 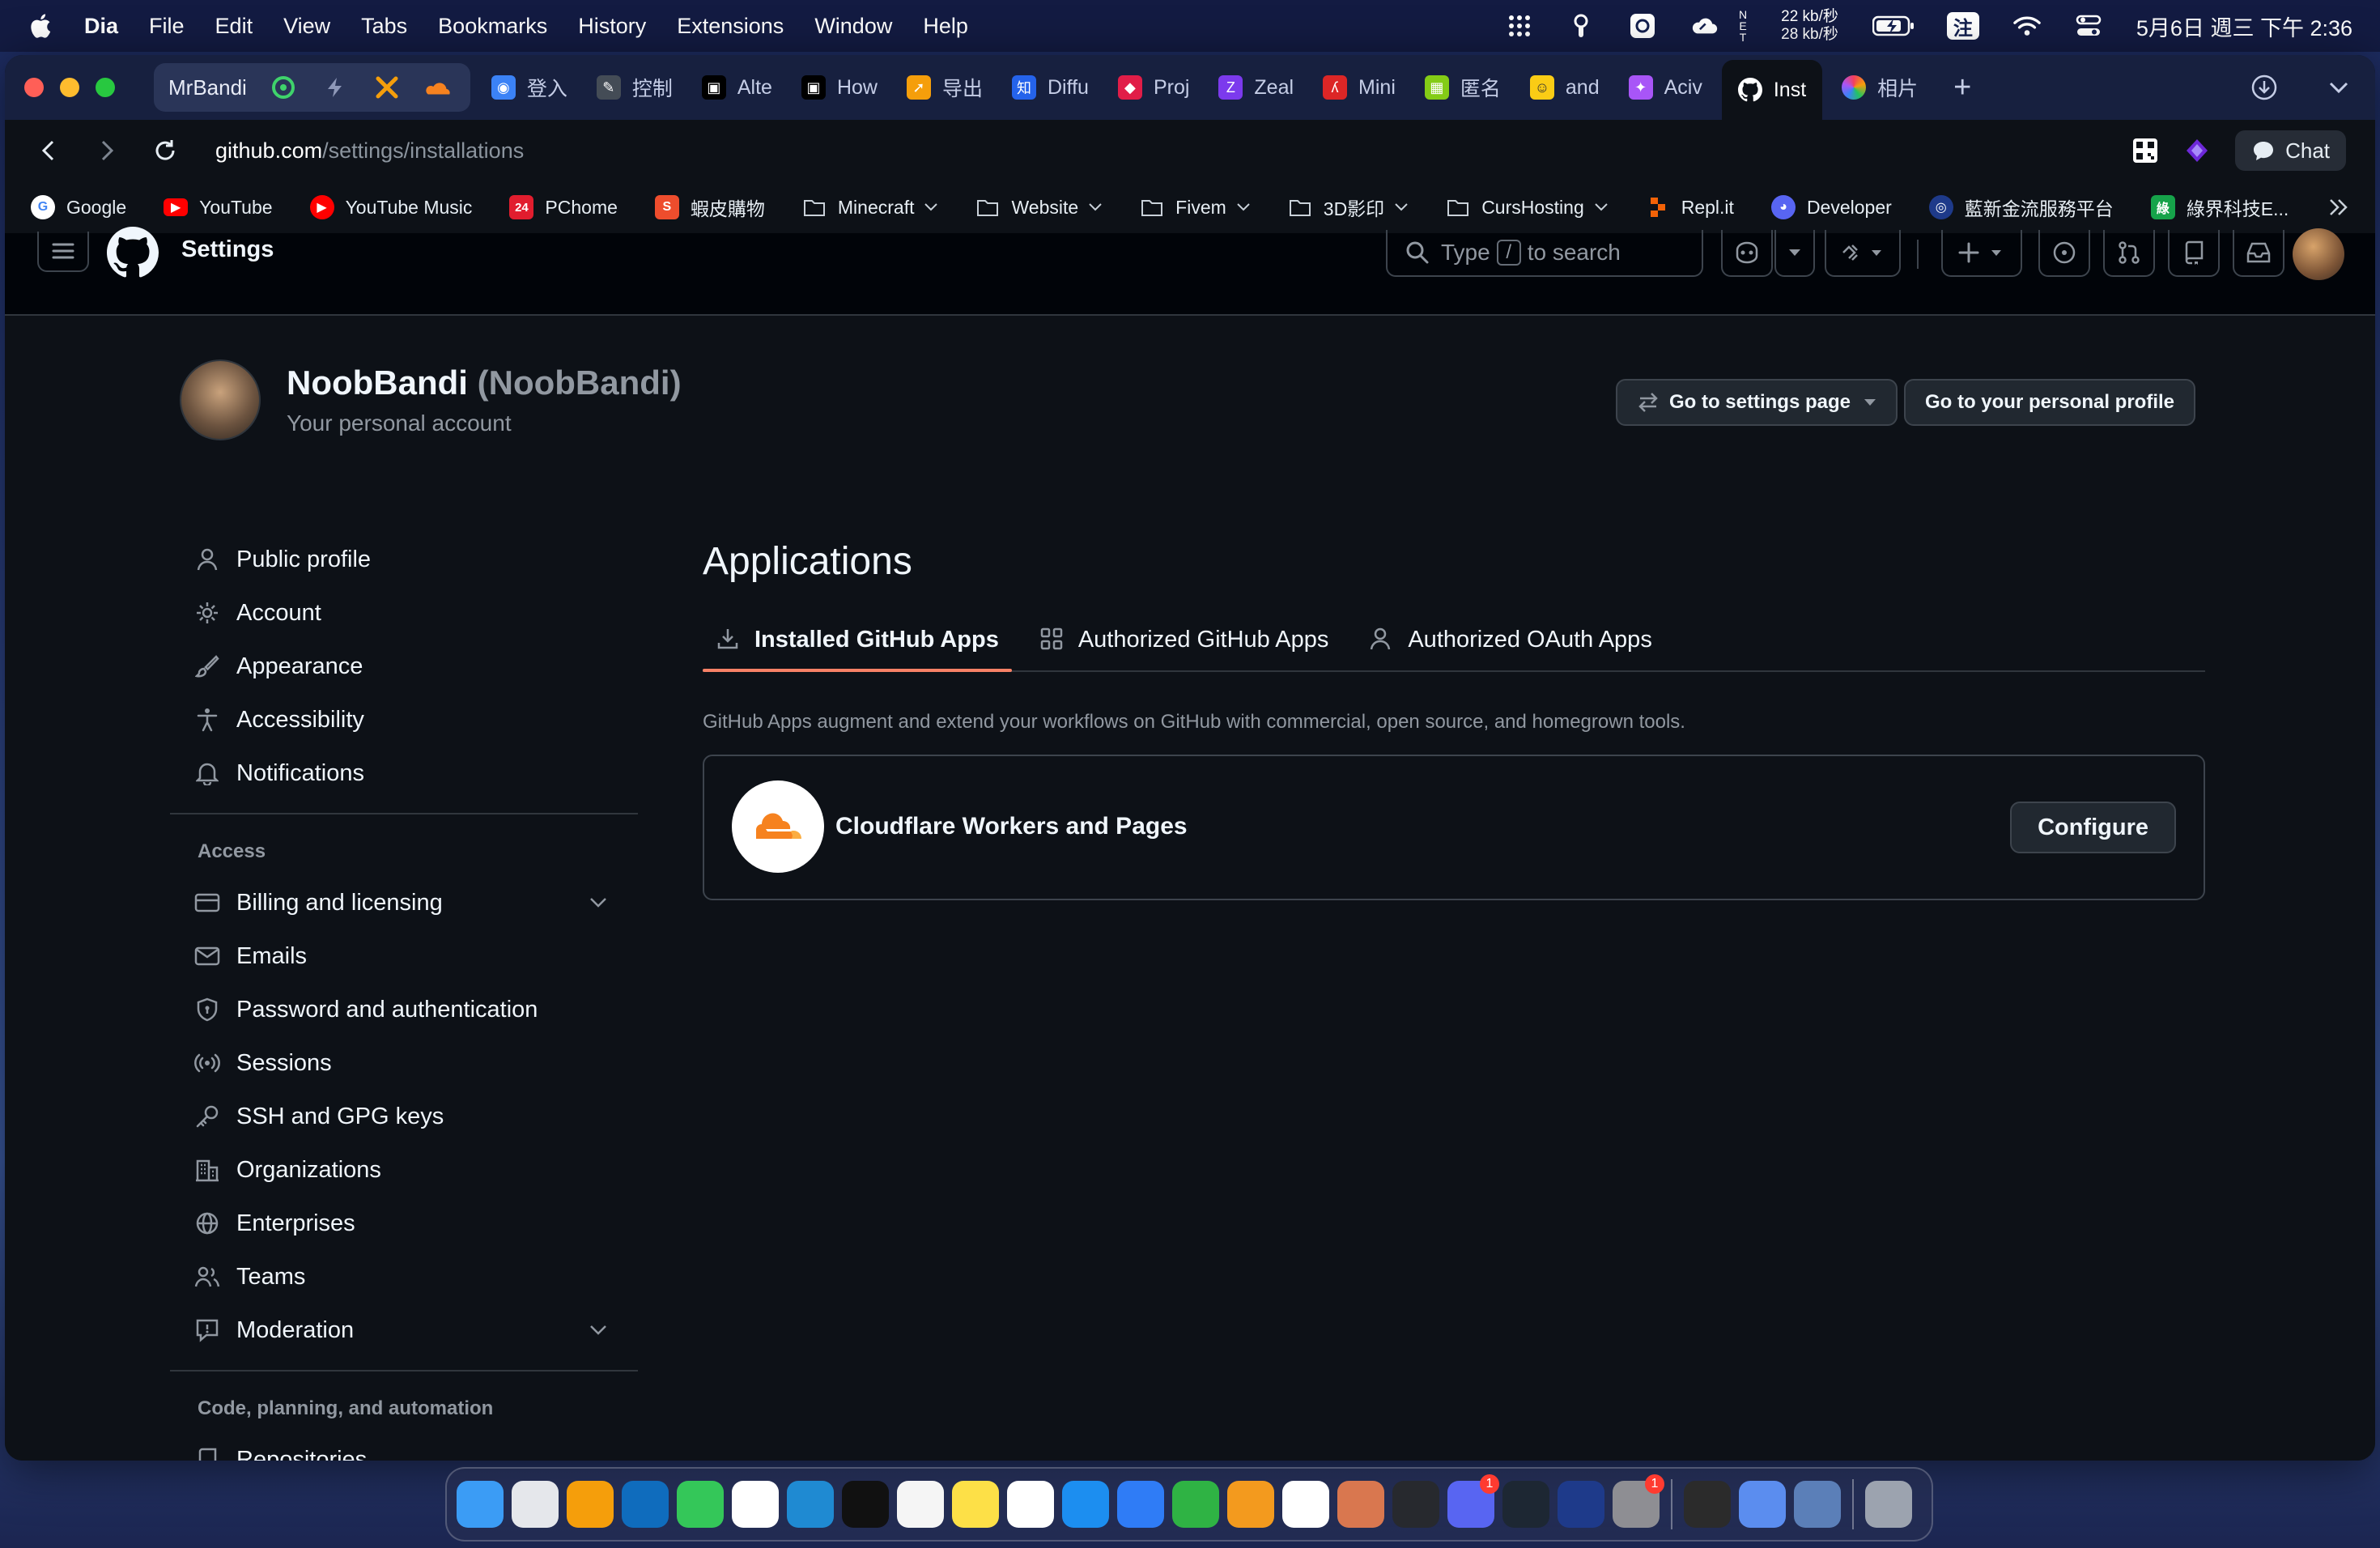 What do you see at coordinates (106, 150) in the screenshot?
I see `forward-button` at bounding box center [106, 150].